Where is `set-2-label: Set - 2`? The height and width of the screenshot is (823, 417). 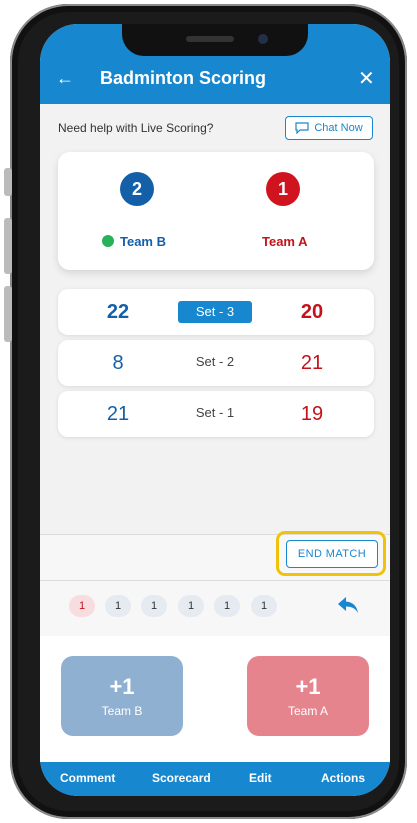
set-2-label: Set - 2 is located at coordinates (215, 361).